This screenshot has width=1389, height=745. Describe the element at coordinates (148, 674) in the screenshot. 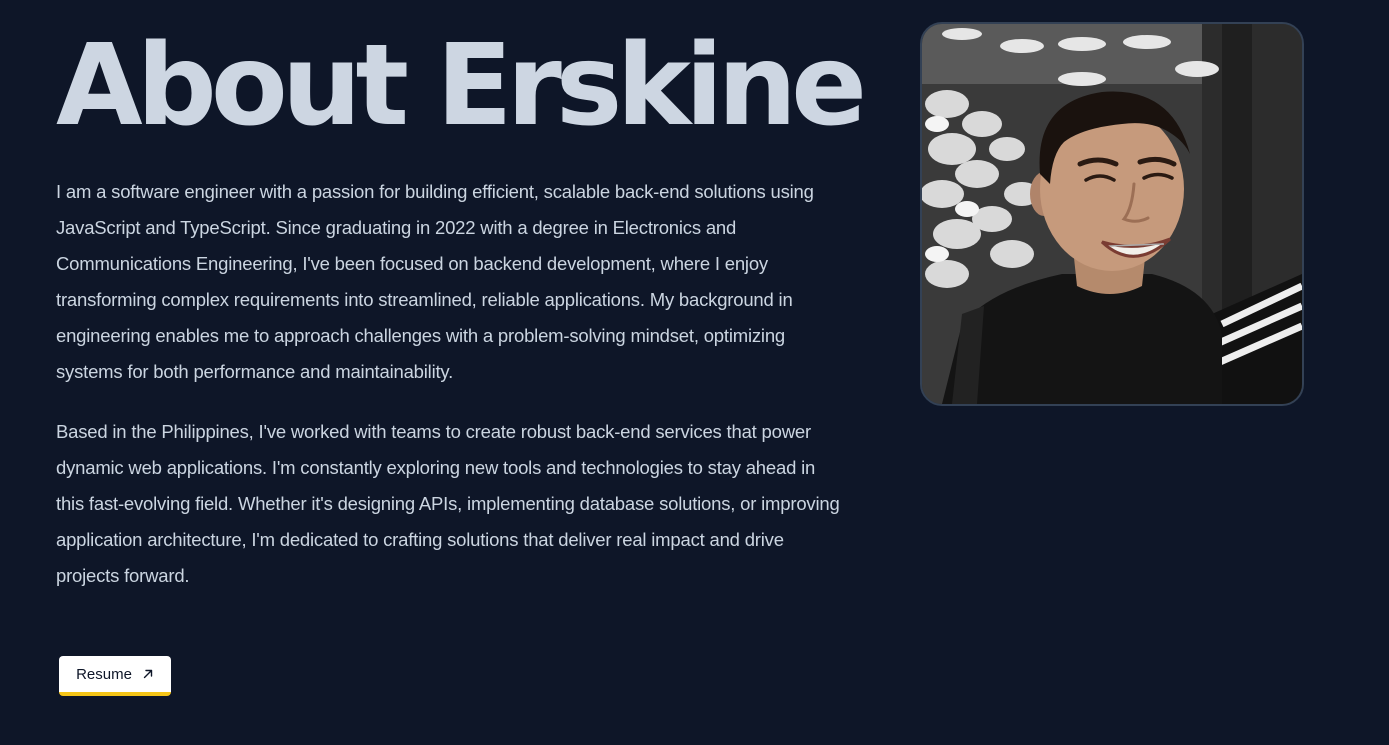

I see `arrow-up-right-icon` at that location.